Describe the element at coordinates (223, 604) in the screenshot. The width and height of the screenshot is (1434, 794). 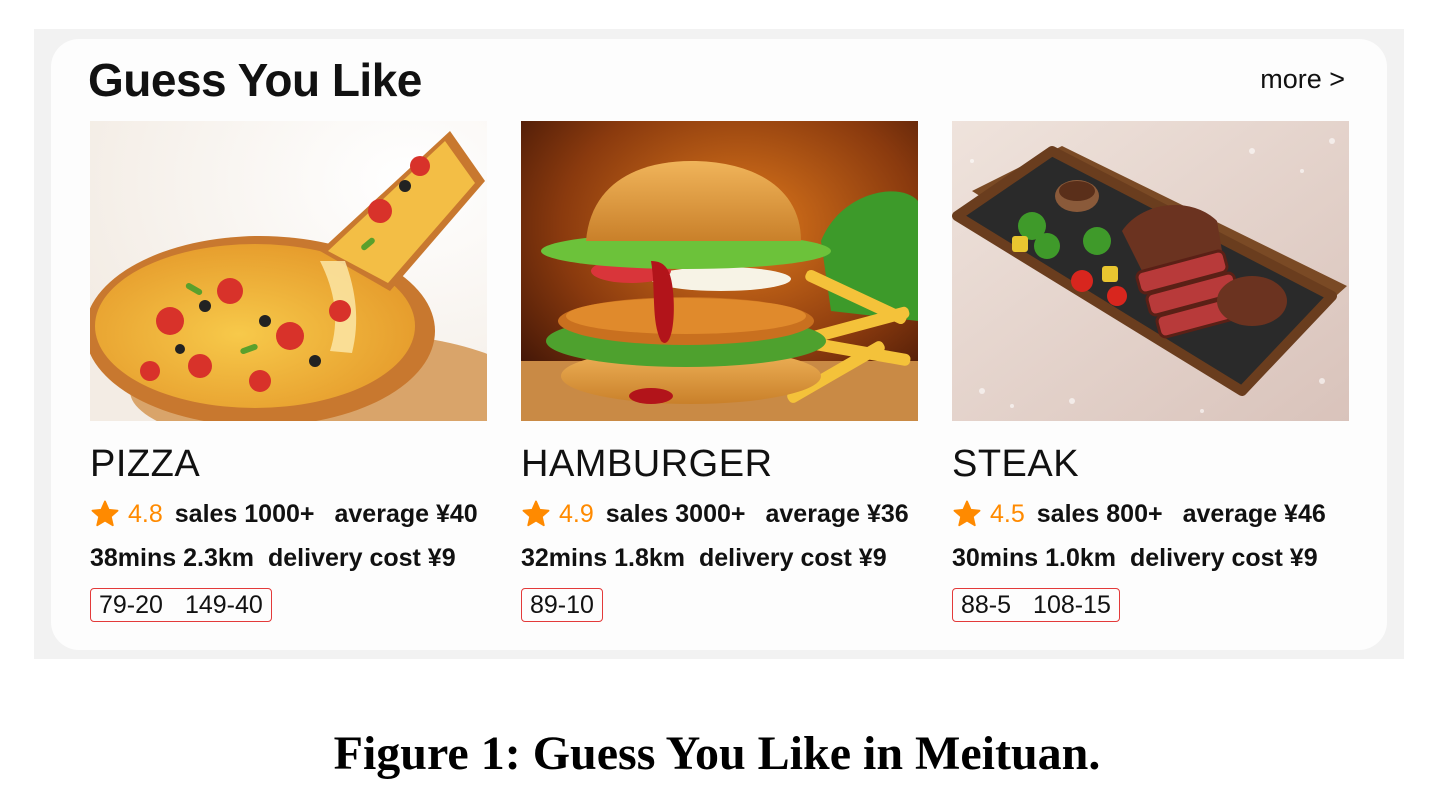
I see `coupon-label: 149-40` at that location.